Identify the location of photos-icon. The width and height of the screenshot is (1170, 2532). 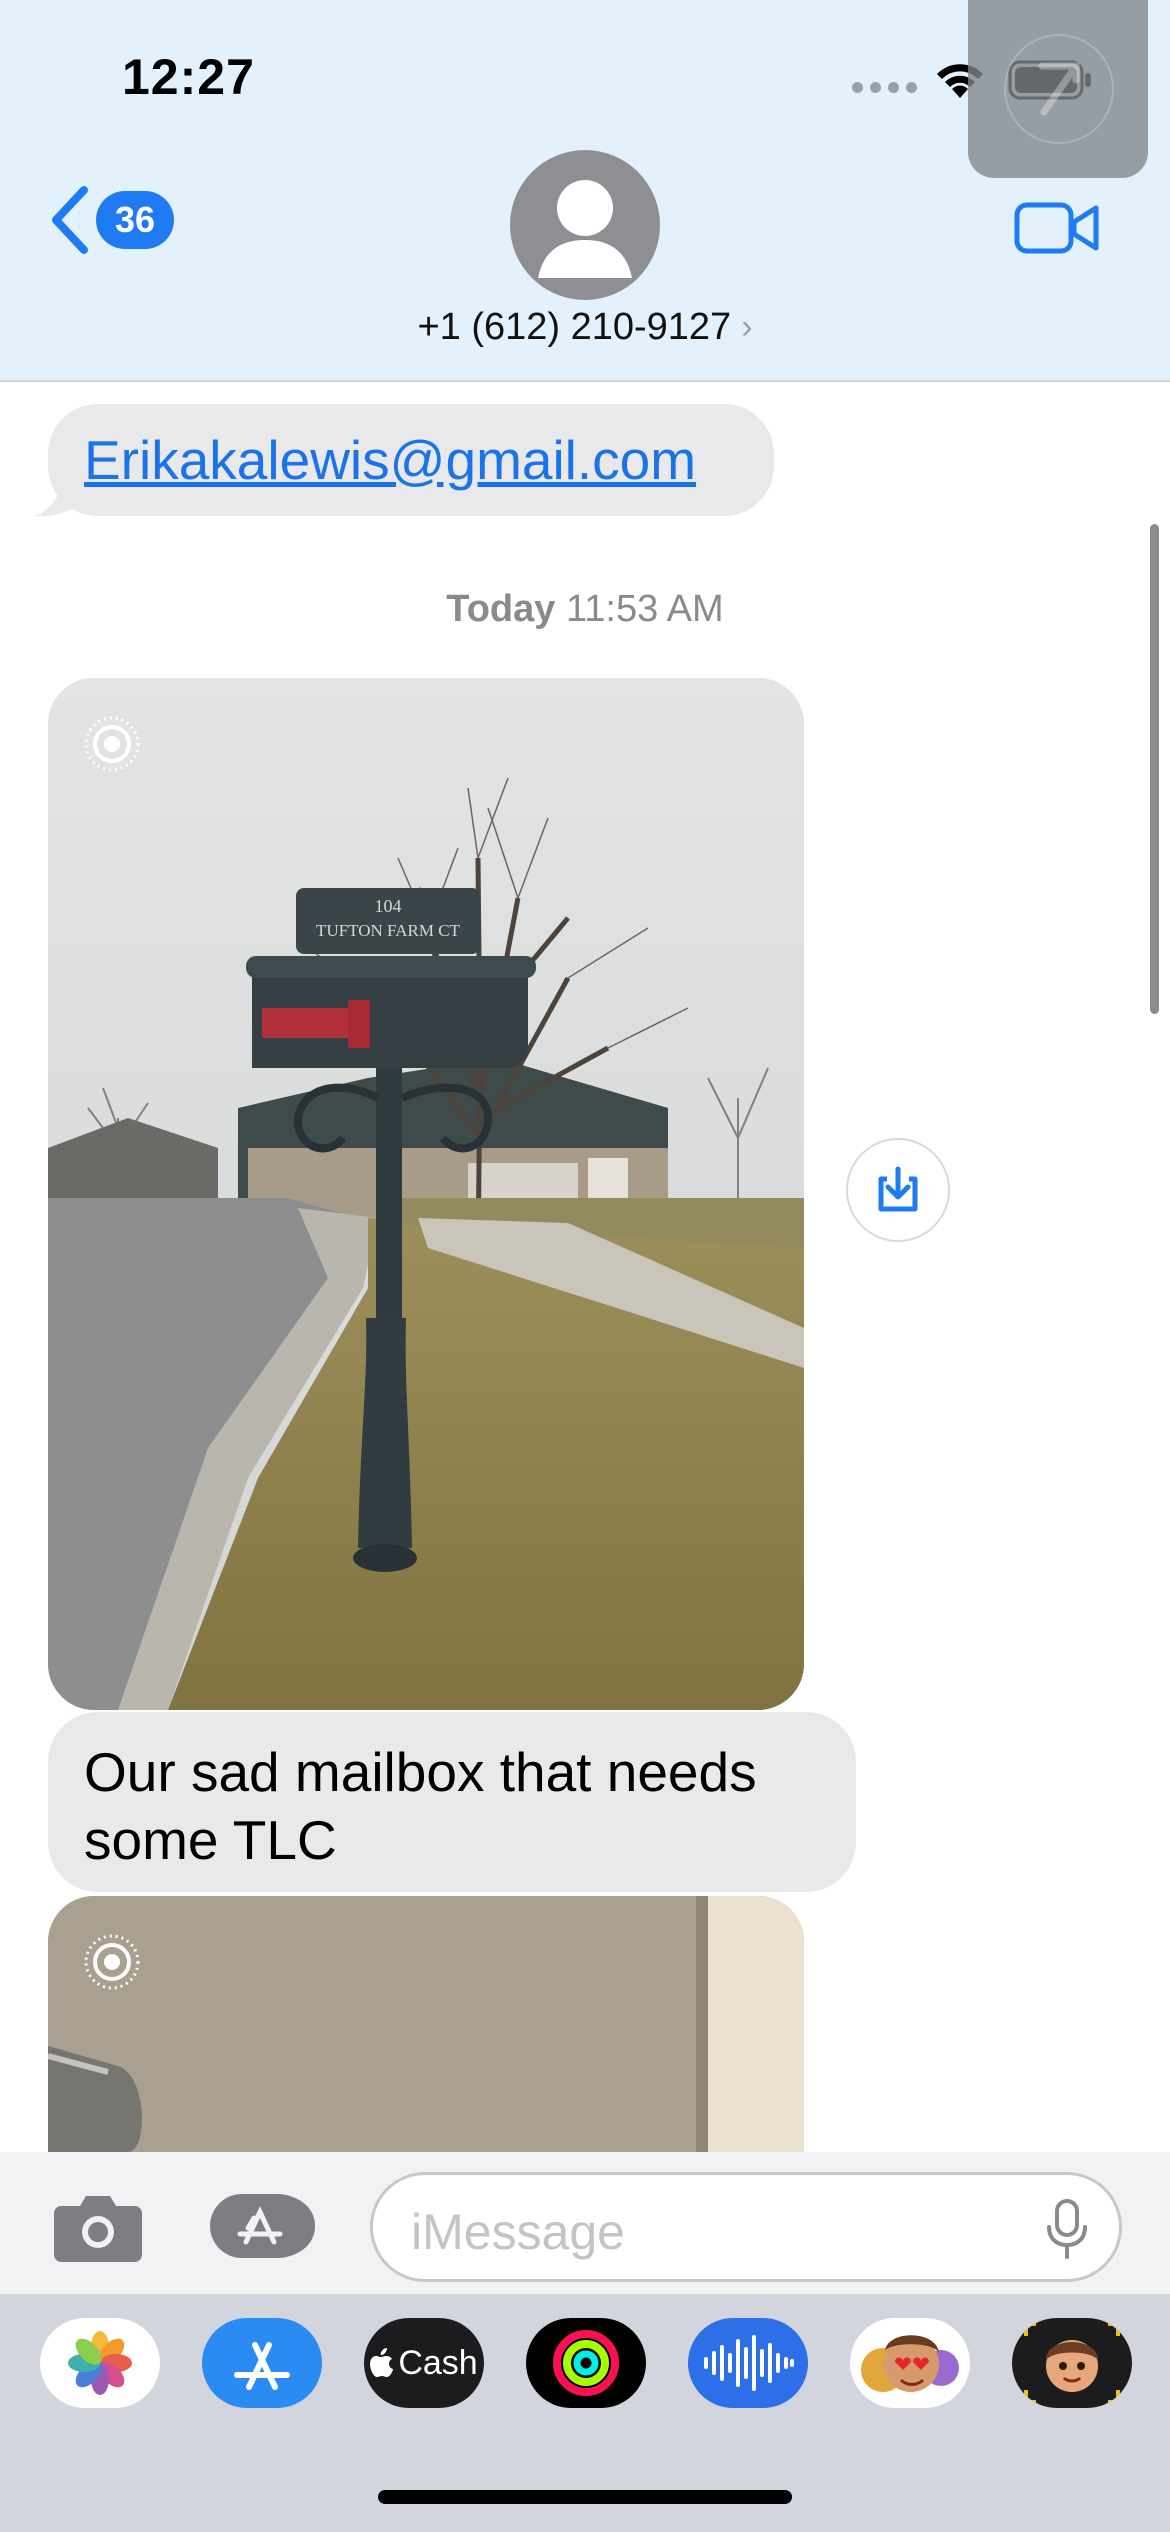
(100, 2363).